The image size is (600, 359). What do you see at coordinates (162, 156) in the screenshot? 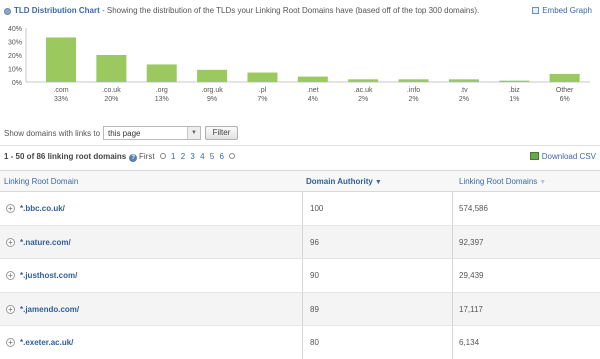
I see `prev-page-icon` at bounding box center [162, 156].